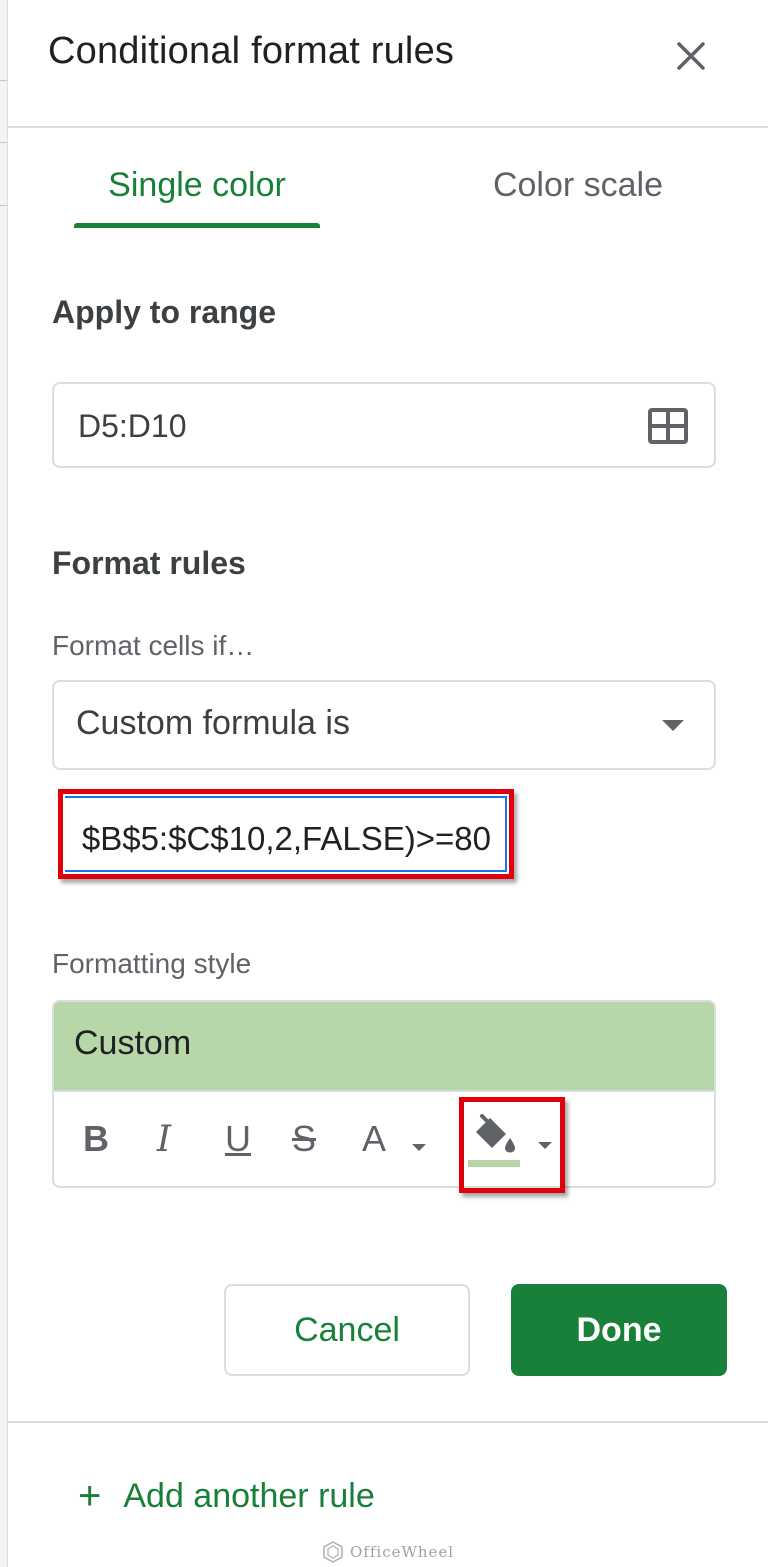  What do you see at coordinates (673, 725) in the screenshot?
I see `chevron-down-icon` at bounding box center [673, 725].